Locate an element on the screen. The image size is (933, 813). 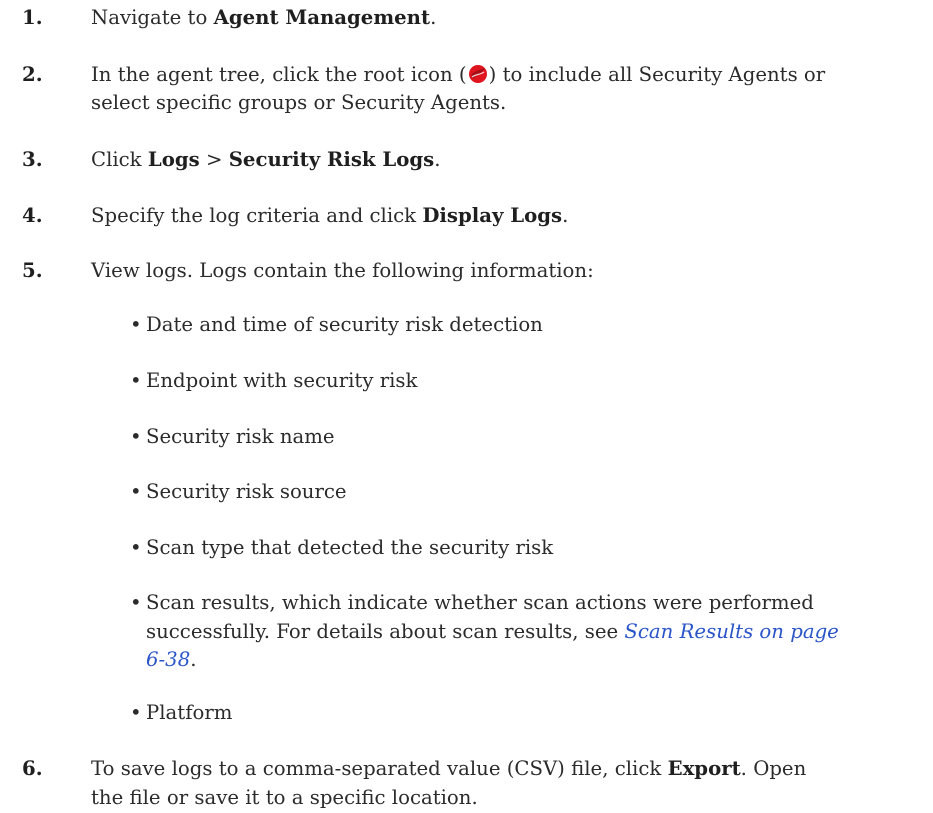
step-text-plain: Navigate to is located at coordinates (152, 17).